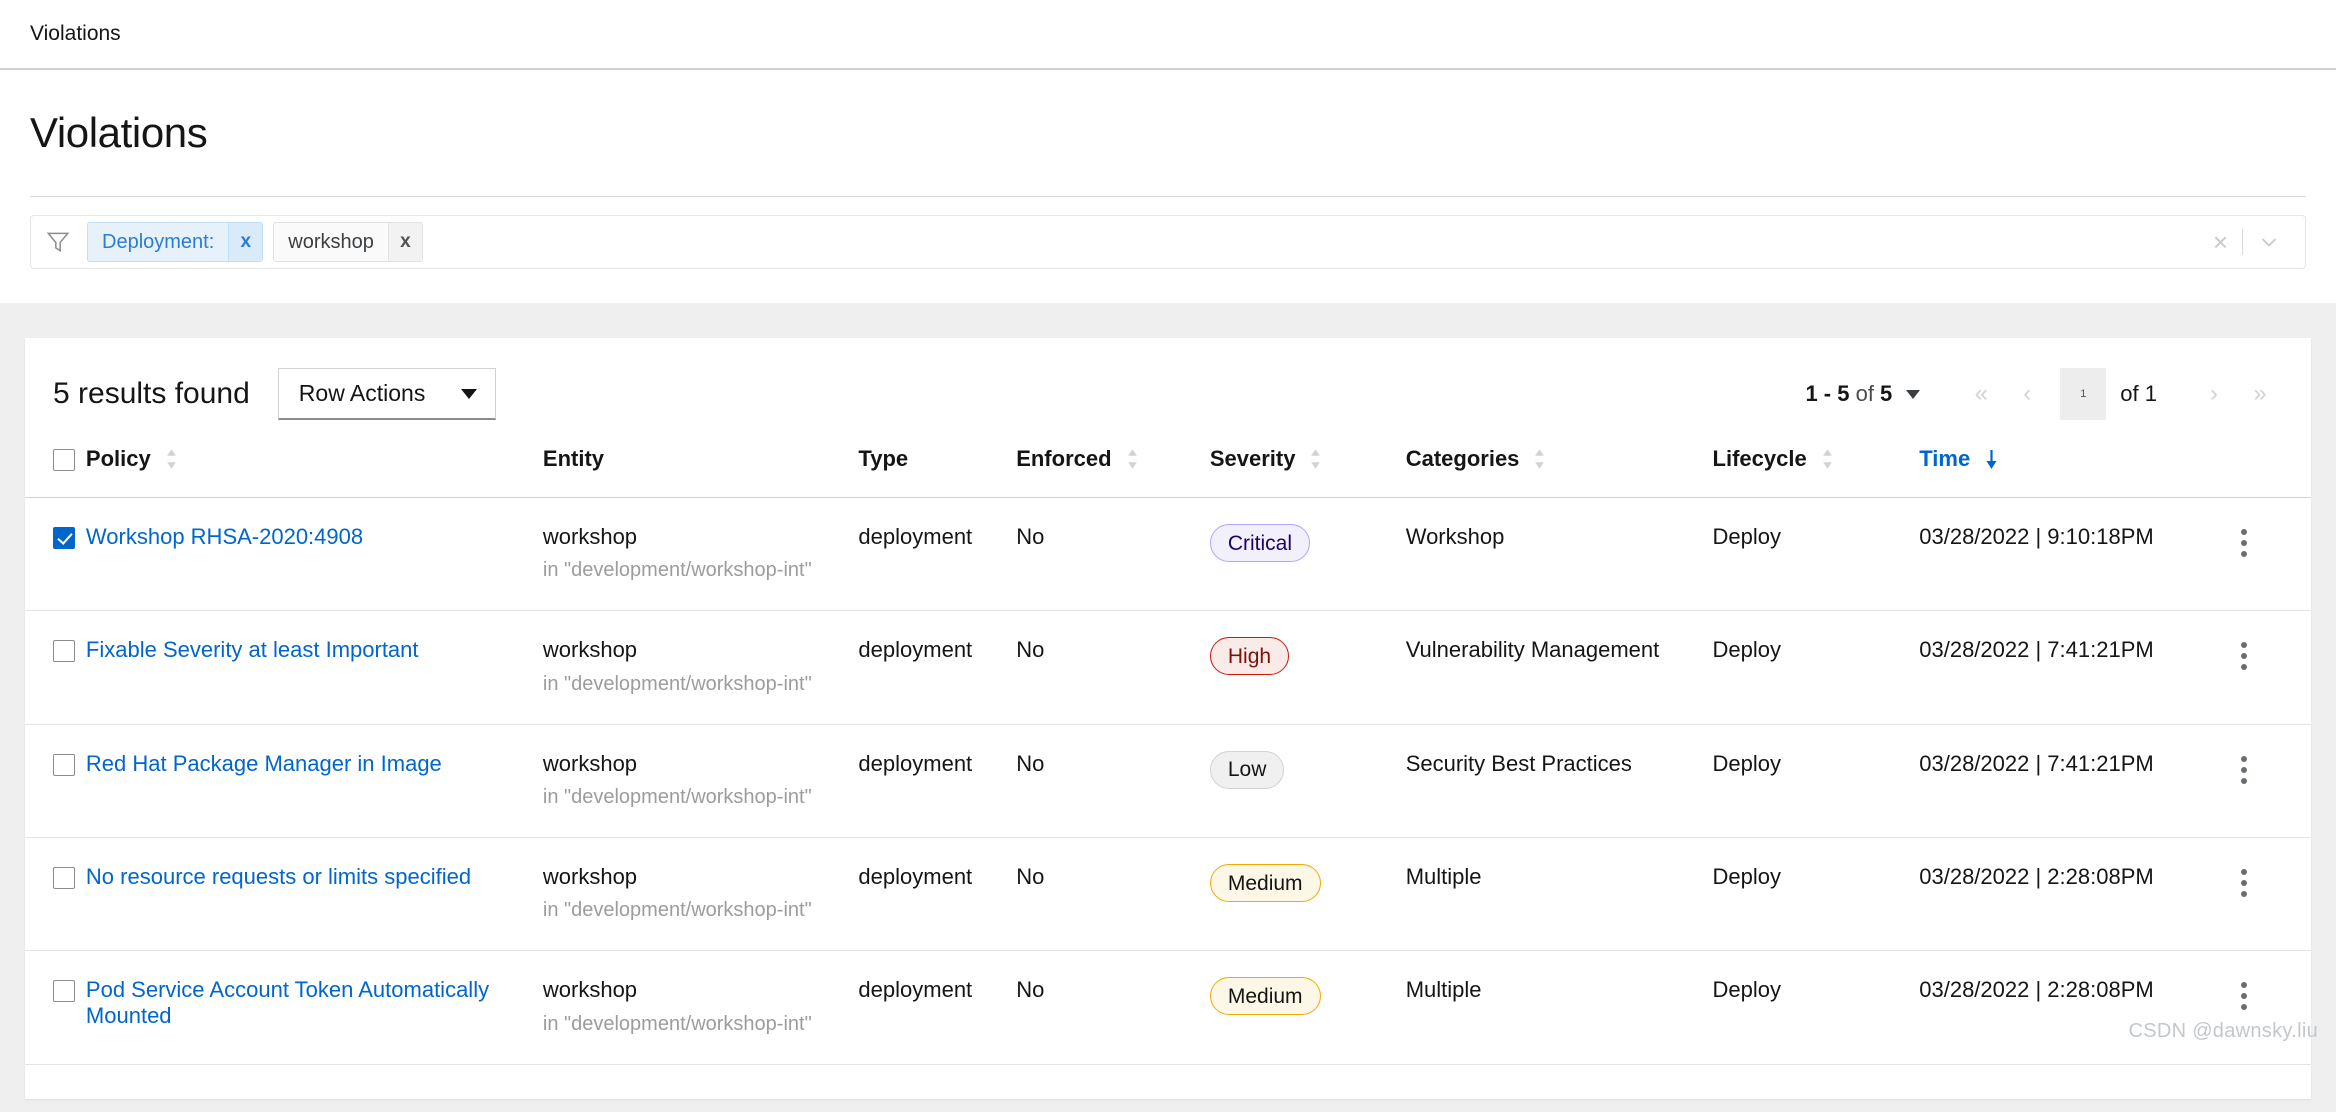 This screenshot has height=1112, width=2336. I want to click on column-header-lifecycle: Lifecycle, so click(1816, 472).